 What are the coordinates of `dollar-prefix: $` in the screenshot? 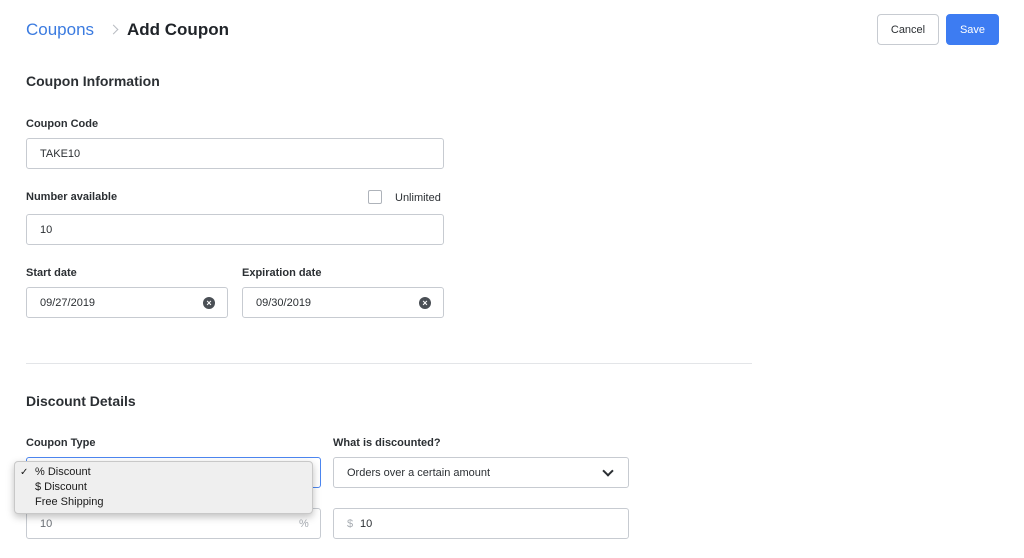 It's located at (350, 524).